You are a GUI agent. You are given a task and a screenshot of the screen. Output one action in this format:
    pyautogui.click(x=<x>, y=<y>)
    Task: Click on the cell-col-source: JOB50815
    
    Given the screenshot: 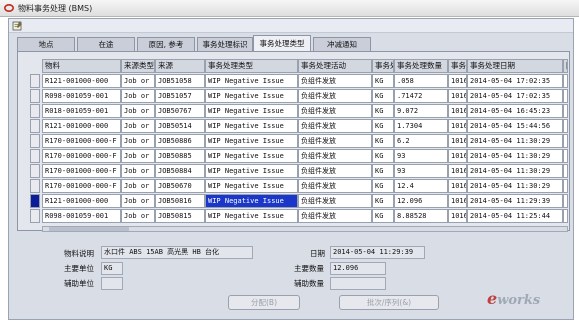 What is the action you would take?
    pyautogui.click(x=180, y=216)
    